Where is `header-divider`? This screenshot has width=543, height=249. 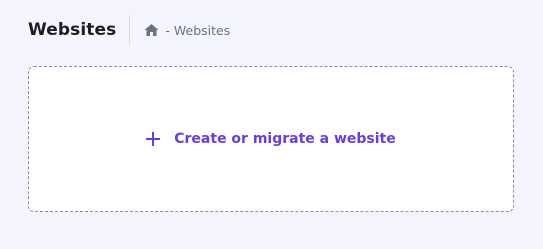 header-divider is located at coordinates (130, 30).